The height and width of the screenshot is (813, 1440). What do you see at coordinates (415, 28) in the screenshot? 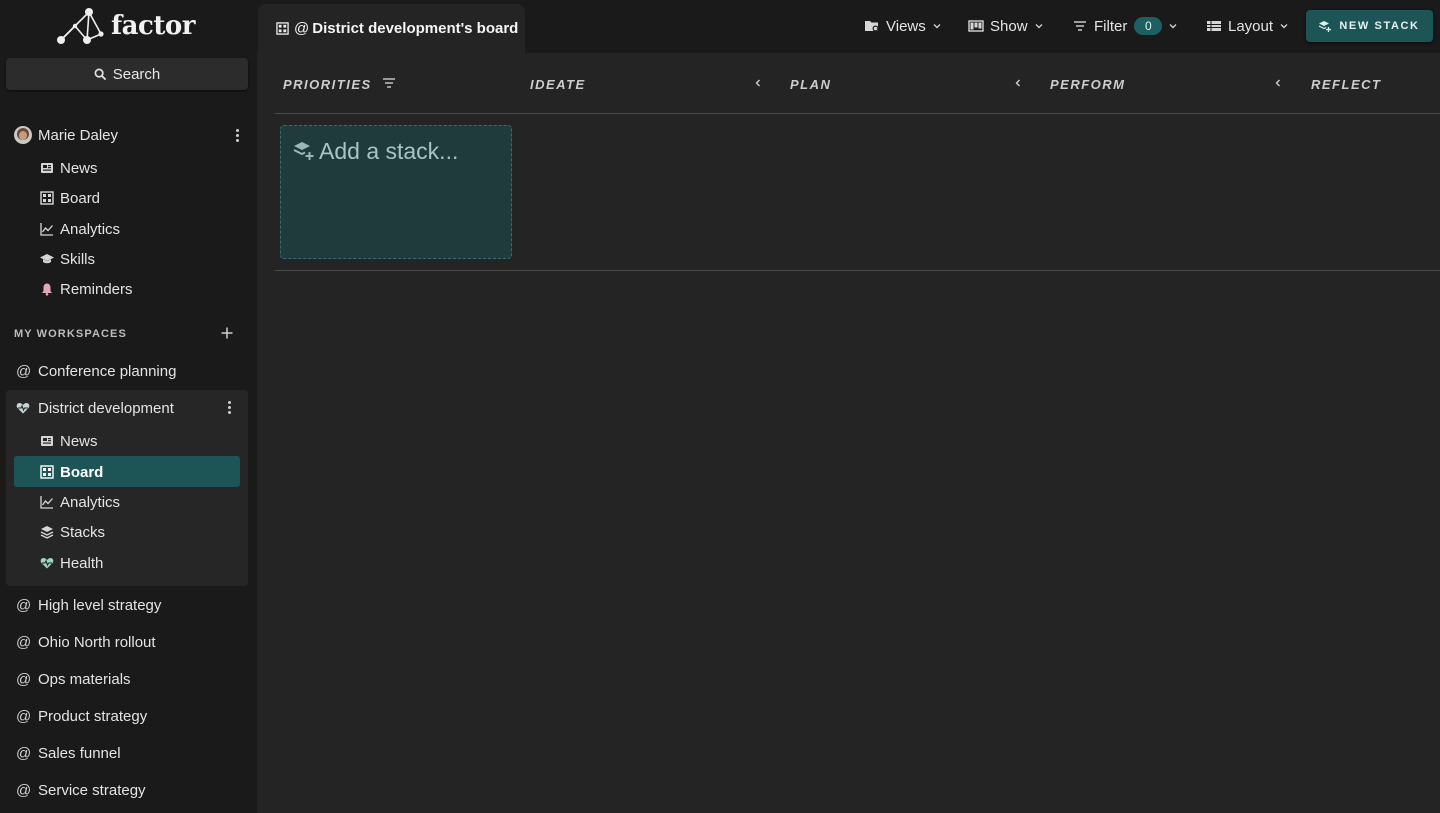
I see `tab-title: District development's board` at bounding box center [415, 28].